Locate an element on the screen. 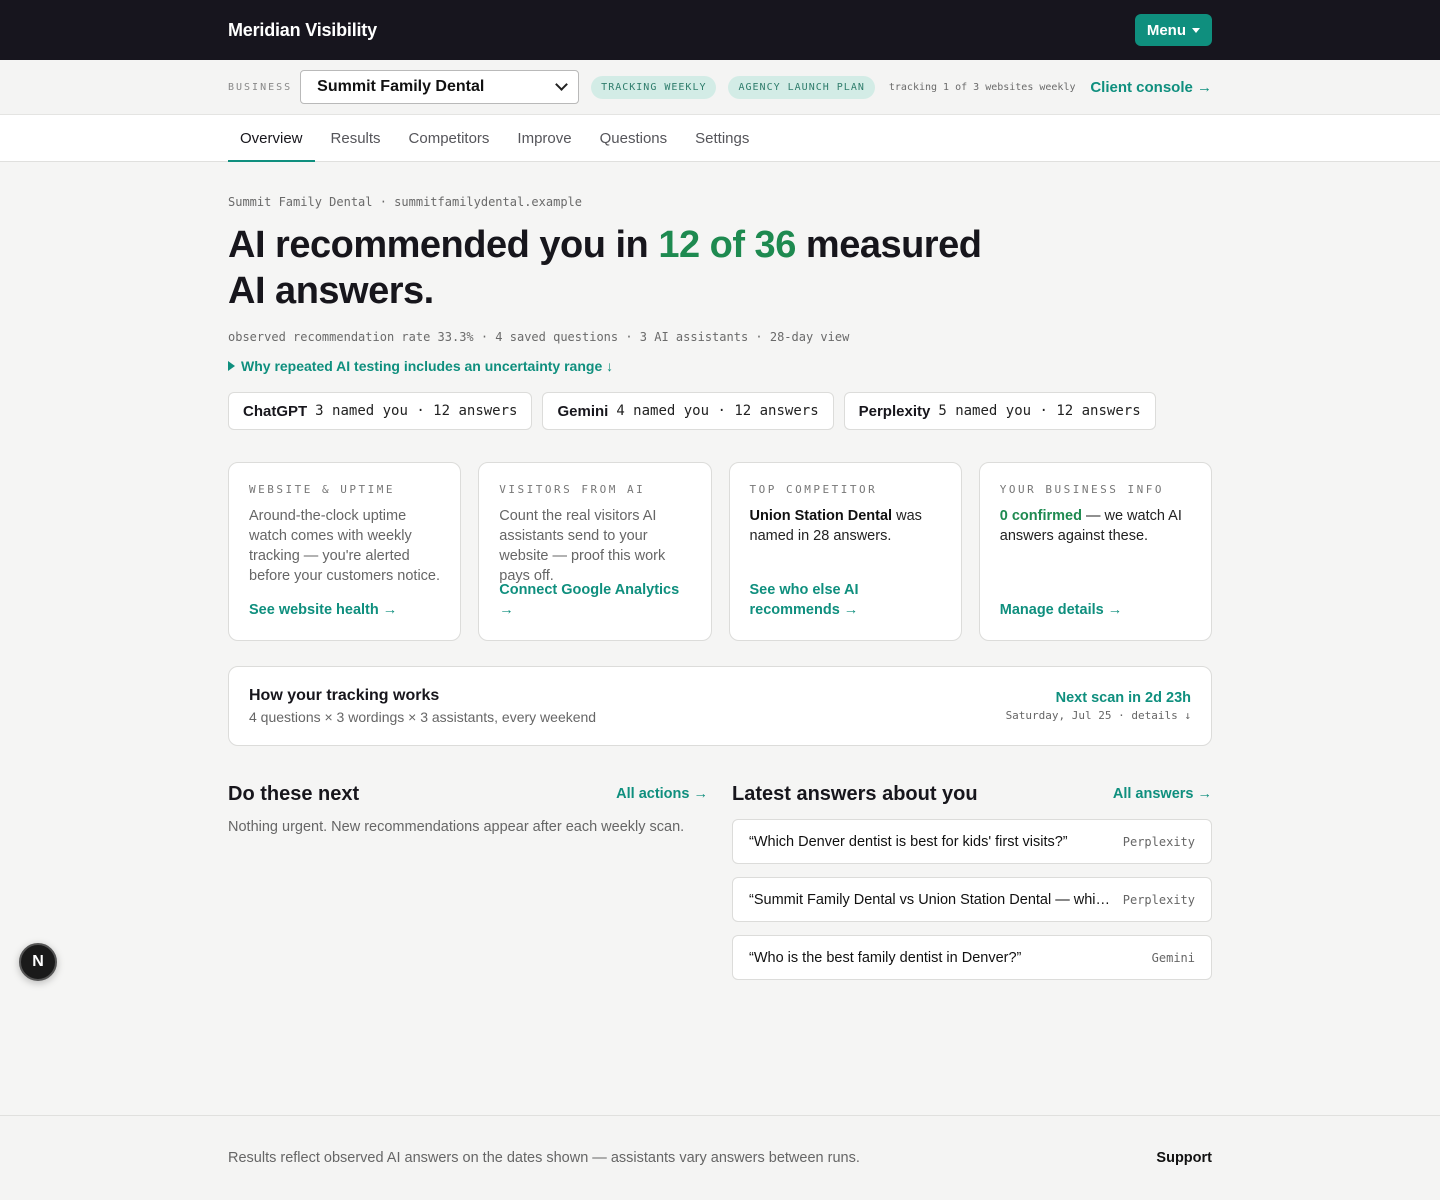 This screenshot has height=1200, width=1440. assistant-stat: 4 named you · 12 answers is located at coordinates (717, 411).